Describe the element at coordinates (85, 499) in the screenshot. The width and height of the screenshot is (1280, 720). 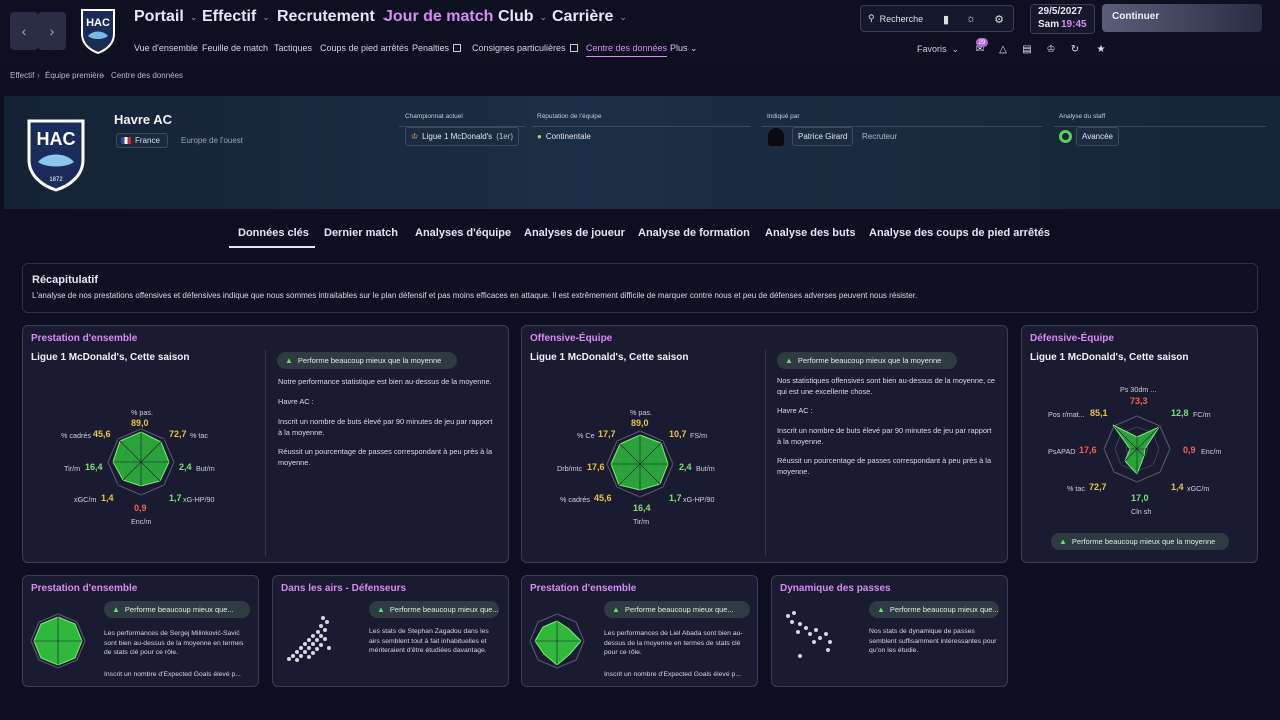
I see `radar-label: xGC/m` at that location.